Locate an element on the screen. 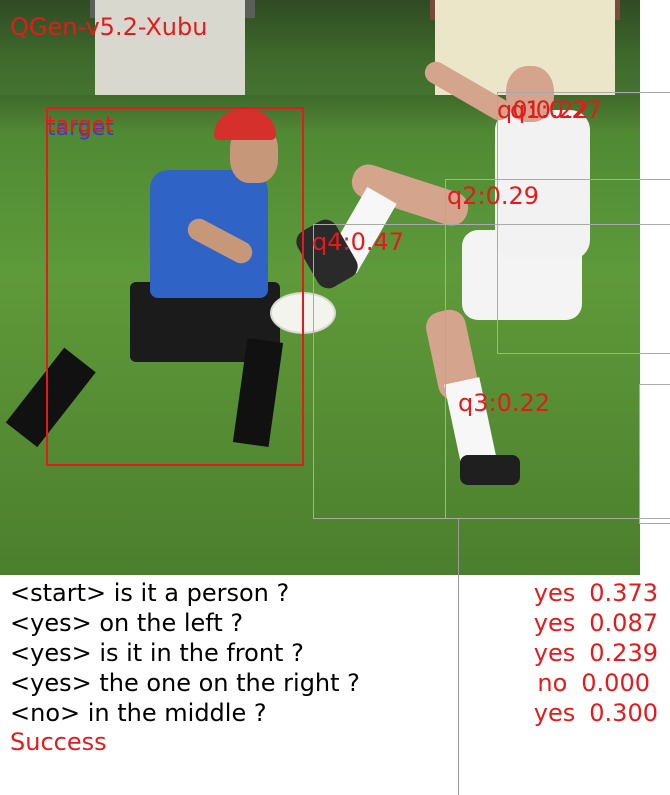 The image size is (670, 795). answer-score: 0.300 is located at coordinates (623, 713).